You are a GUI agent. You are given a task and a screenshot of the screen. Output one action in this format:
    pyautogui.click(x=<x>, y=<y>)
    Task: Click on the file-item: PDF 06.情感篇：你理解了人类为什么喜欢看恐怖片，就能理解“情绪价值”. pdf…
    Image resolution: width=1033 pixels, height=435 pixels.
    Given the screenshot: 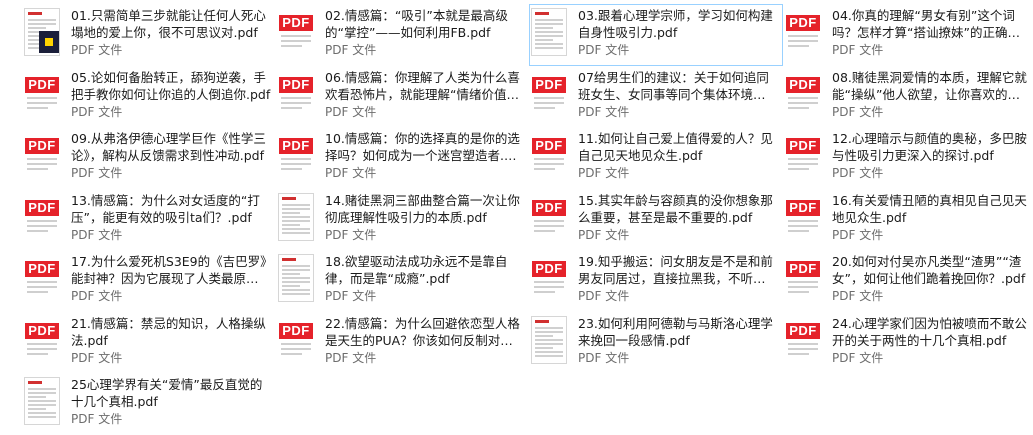 What is the action you would take?
    pyautogui.click(x=402, y=97)
    